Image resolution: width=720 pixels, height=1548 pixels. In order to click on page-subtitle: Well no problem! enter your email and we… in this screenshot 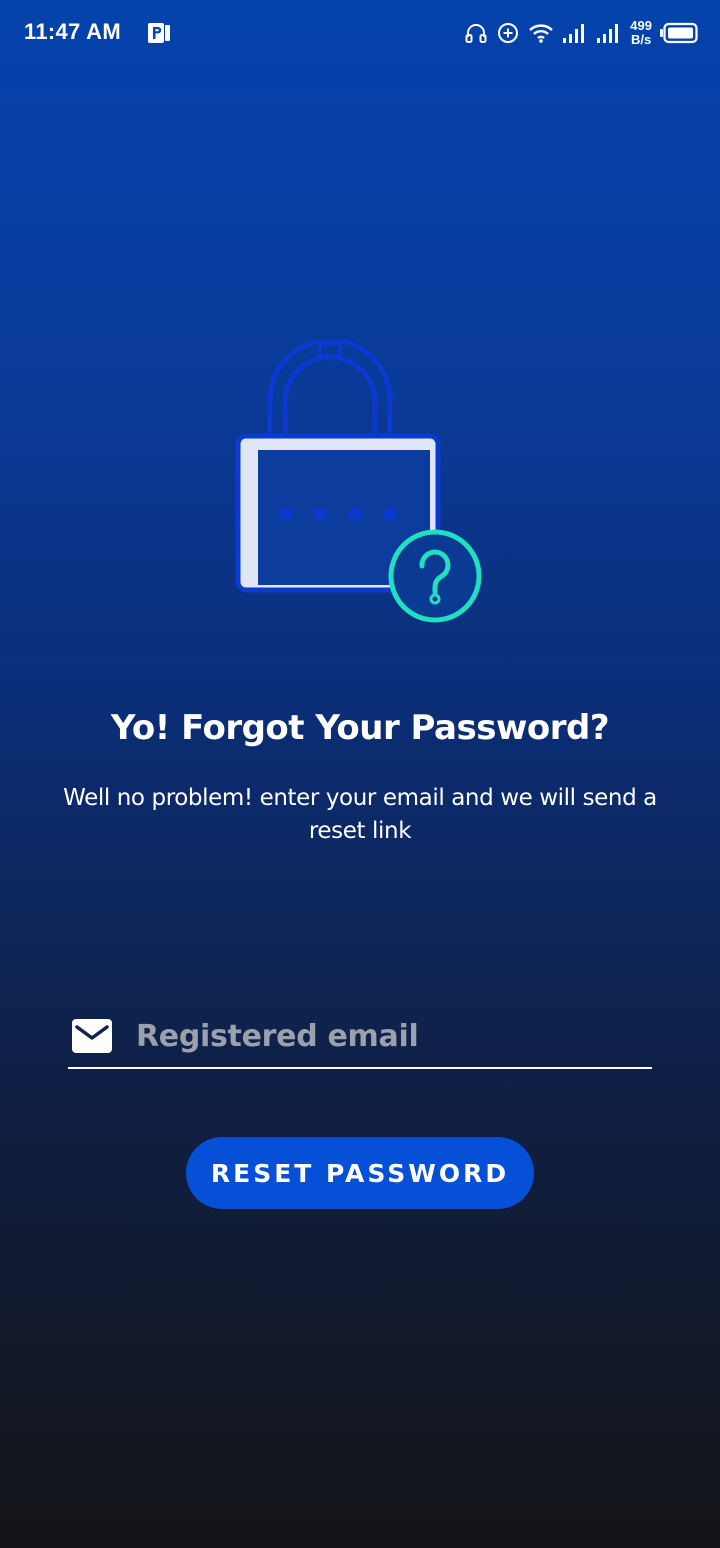, I will do `click(360, 814)`.